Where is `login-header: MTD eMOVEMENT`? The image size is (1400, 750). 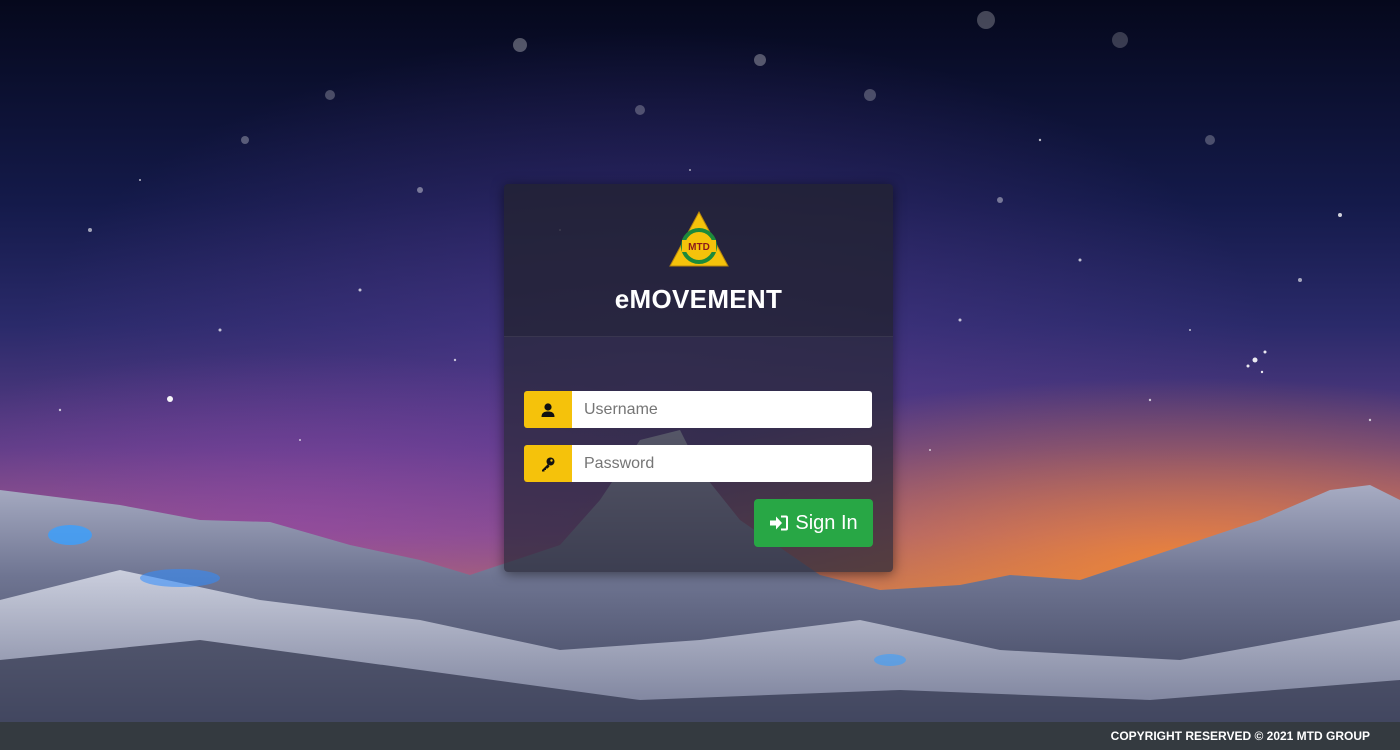 login-header: MTD eMOVEMENT is located at coordinates (698, 260).